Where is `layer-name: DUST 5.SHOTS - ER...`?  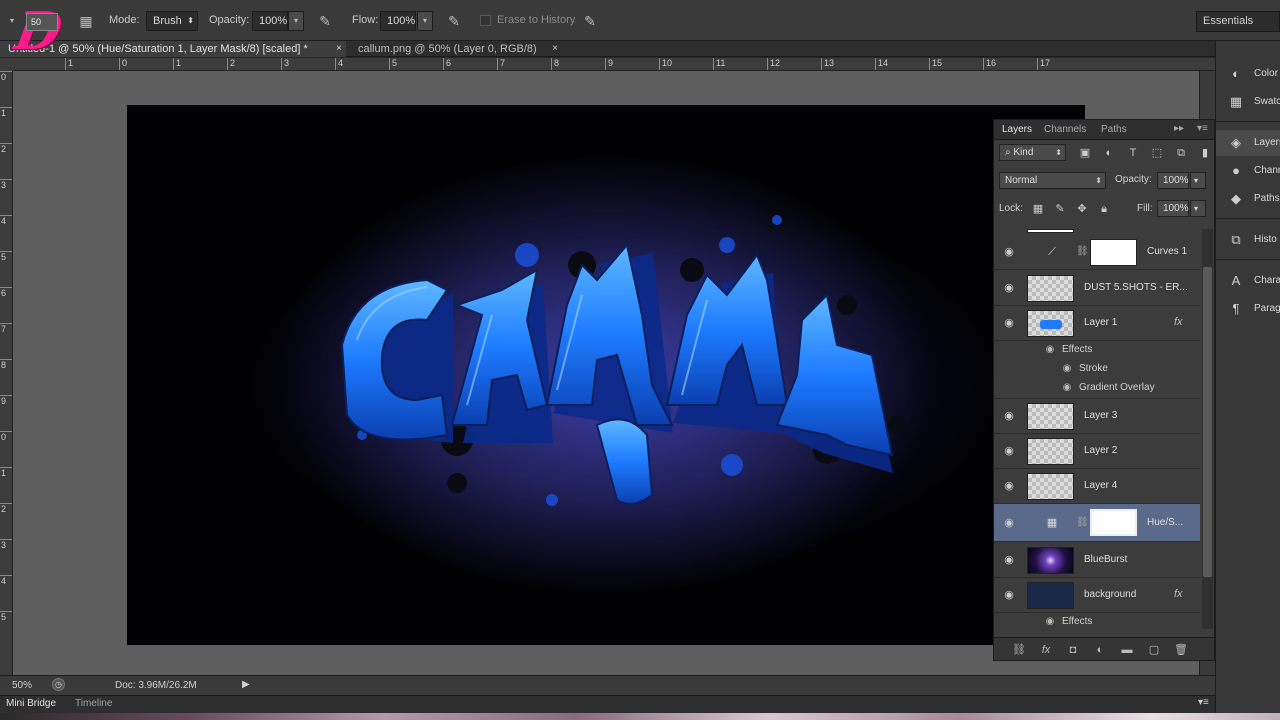 layer-name: DUST 5.SHOTS - ER... is located at coordinates (1136, 287).